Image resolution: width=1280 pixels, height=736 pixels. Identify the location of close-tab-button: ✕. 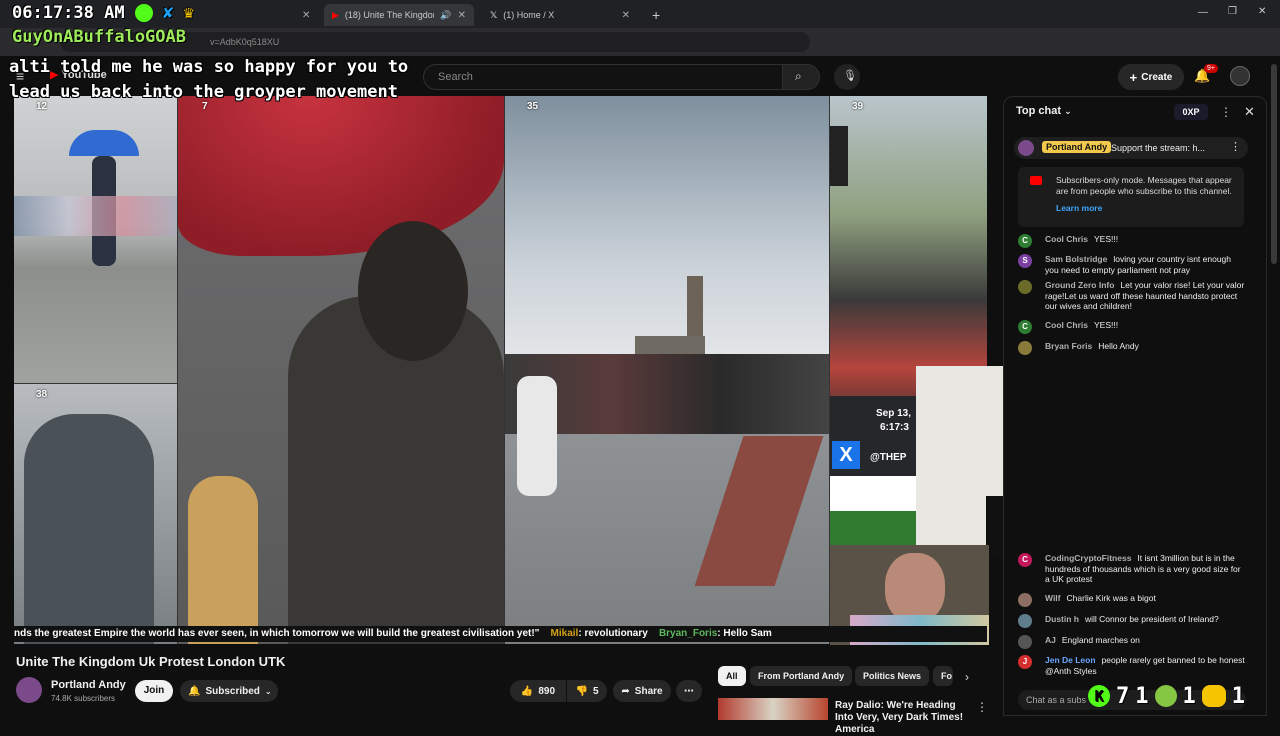
(310, 15).